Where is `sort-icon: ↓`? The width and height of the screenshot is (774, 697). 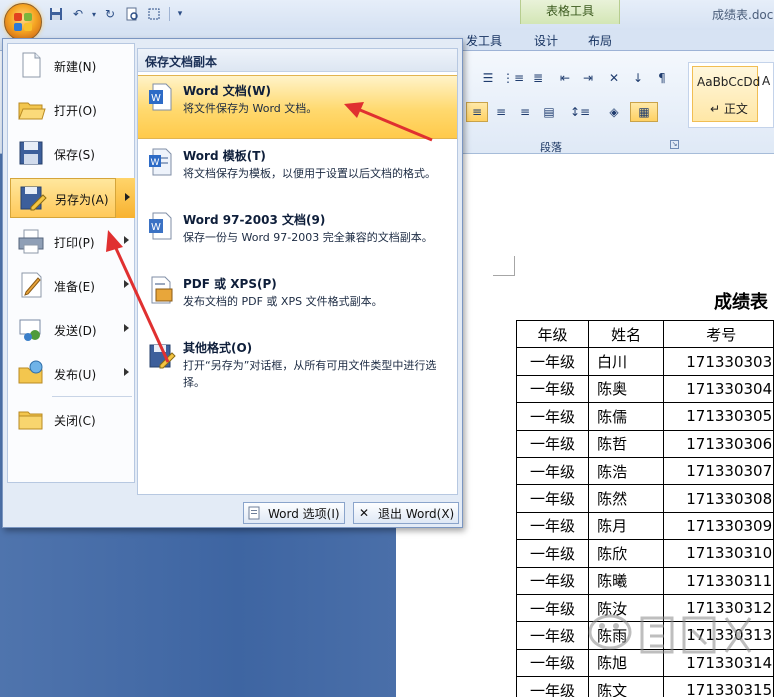 sort-icon: ↓ is located at coordinates (638, 78).